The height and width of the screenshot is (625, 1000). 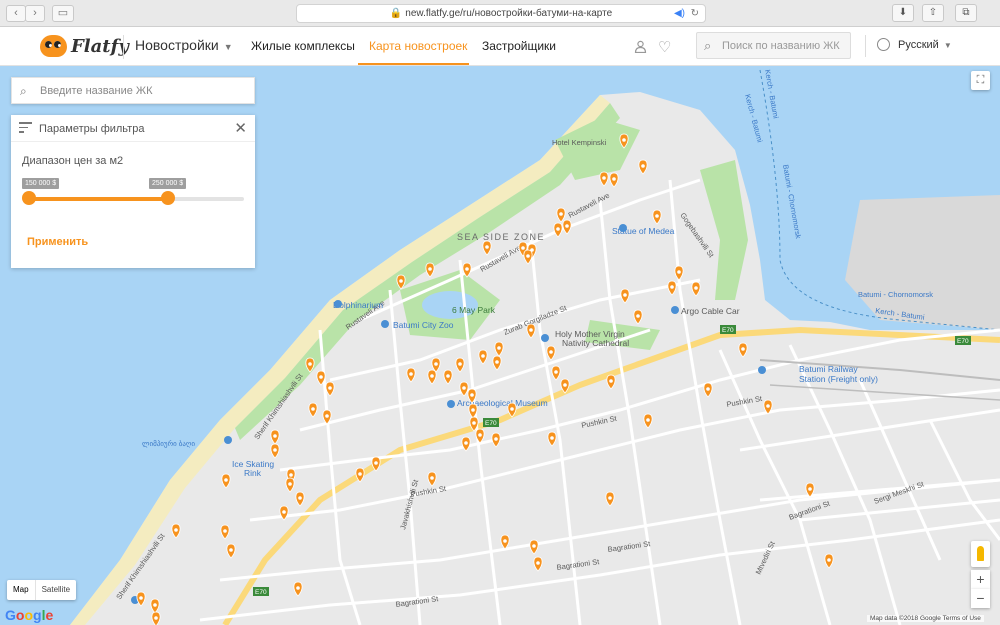 I want to click on google-logo-letter: G, so click(x=10, y=615).